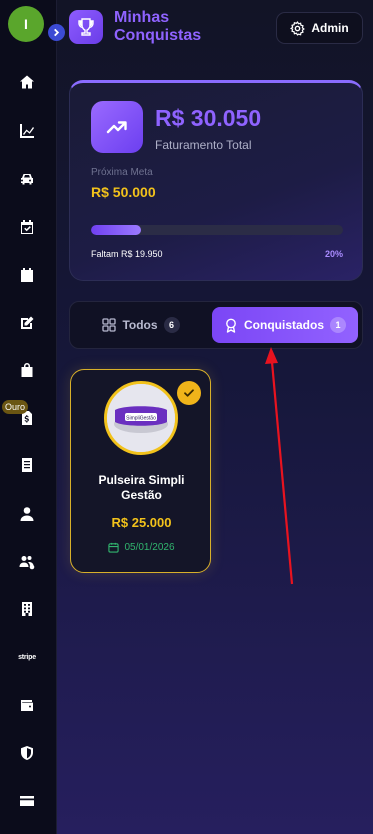 This screenshot has width=373, height=834. I want to click on wristband-image: SimpliGestão, so click(141, 418).